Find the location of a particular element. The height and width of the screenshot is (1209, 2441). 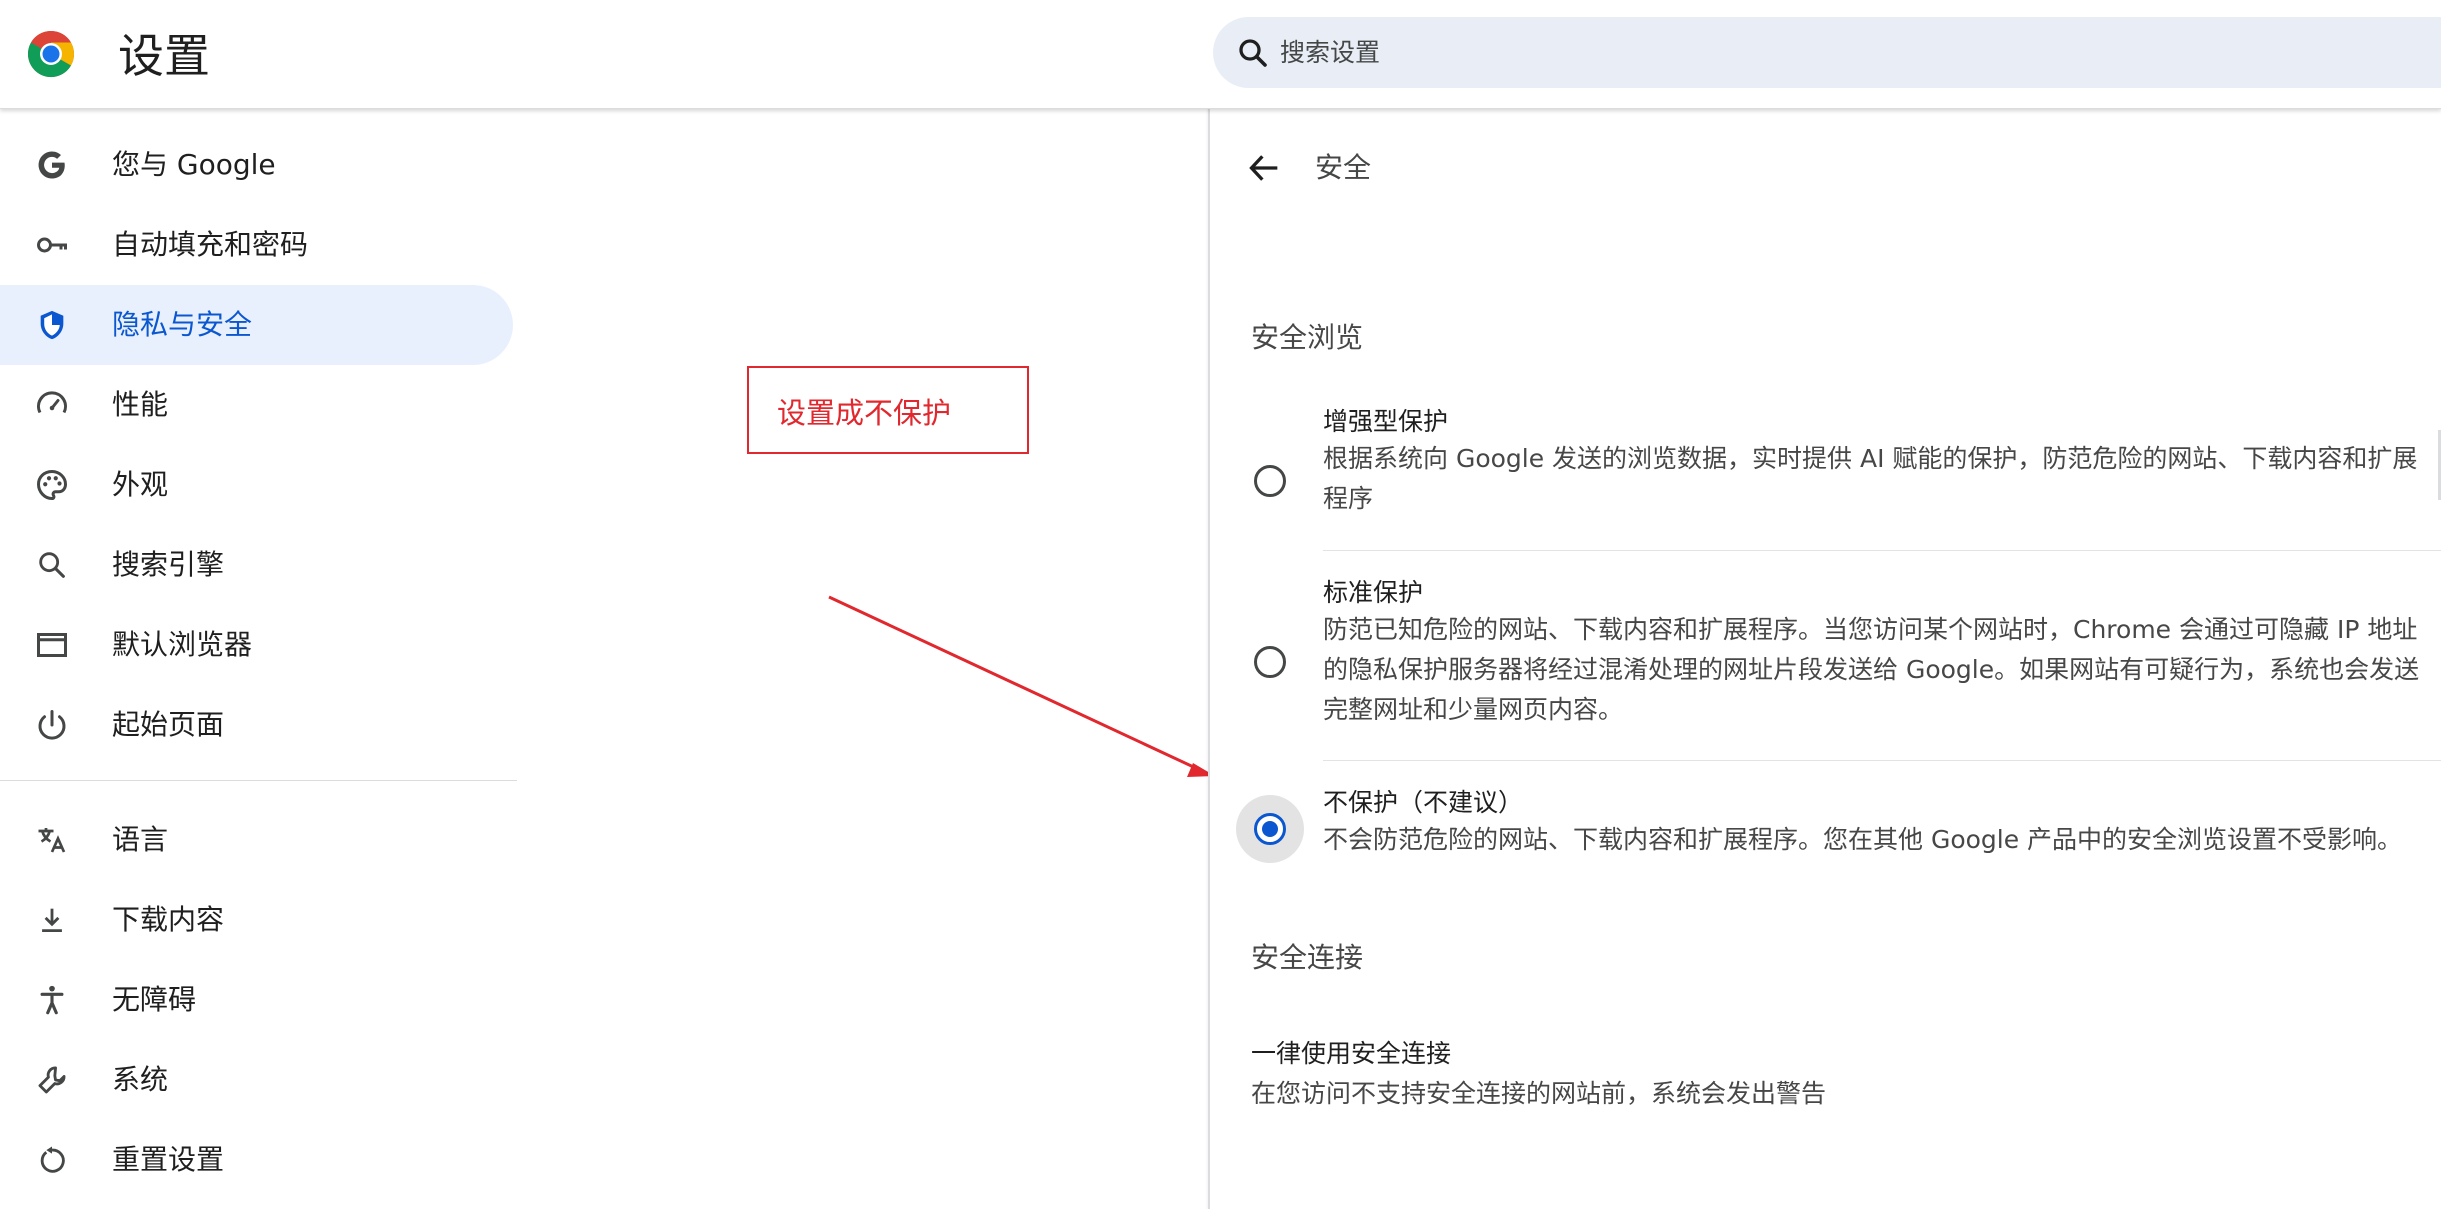

download-icon is located at coordinates (52, 920).